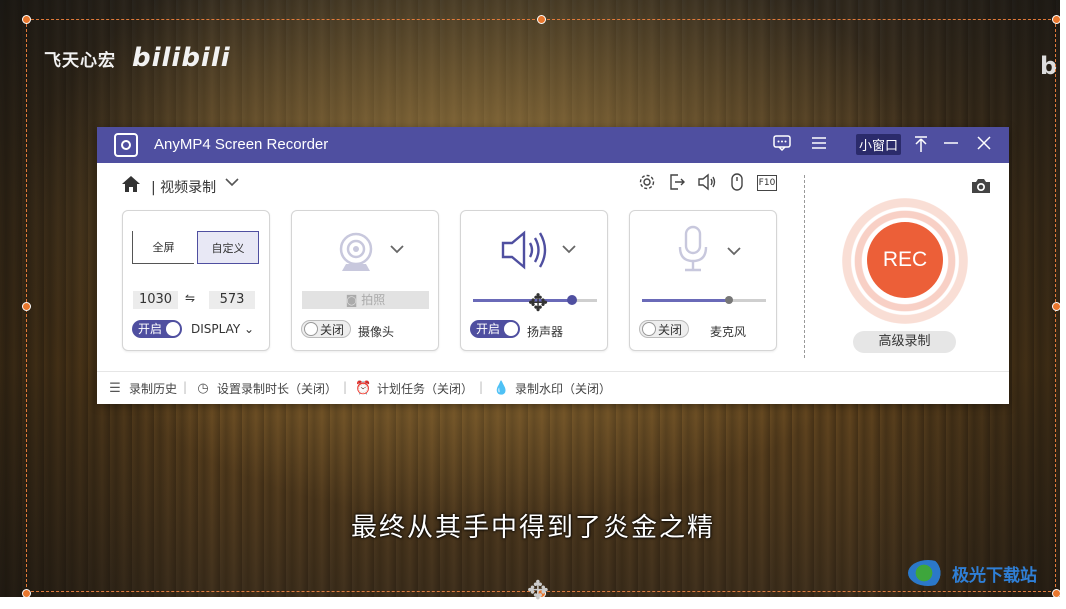  I want to click on webcam-toggle: 关闭, so click(326, 329).